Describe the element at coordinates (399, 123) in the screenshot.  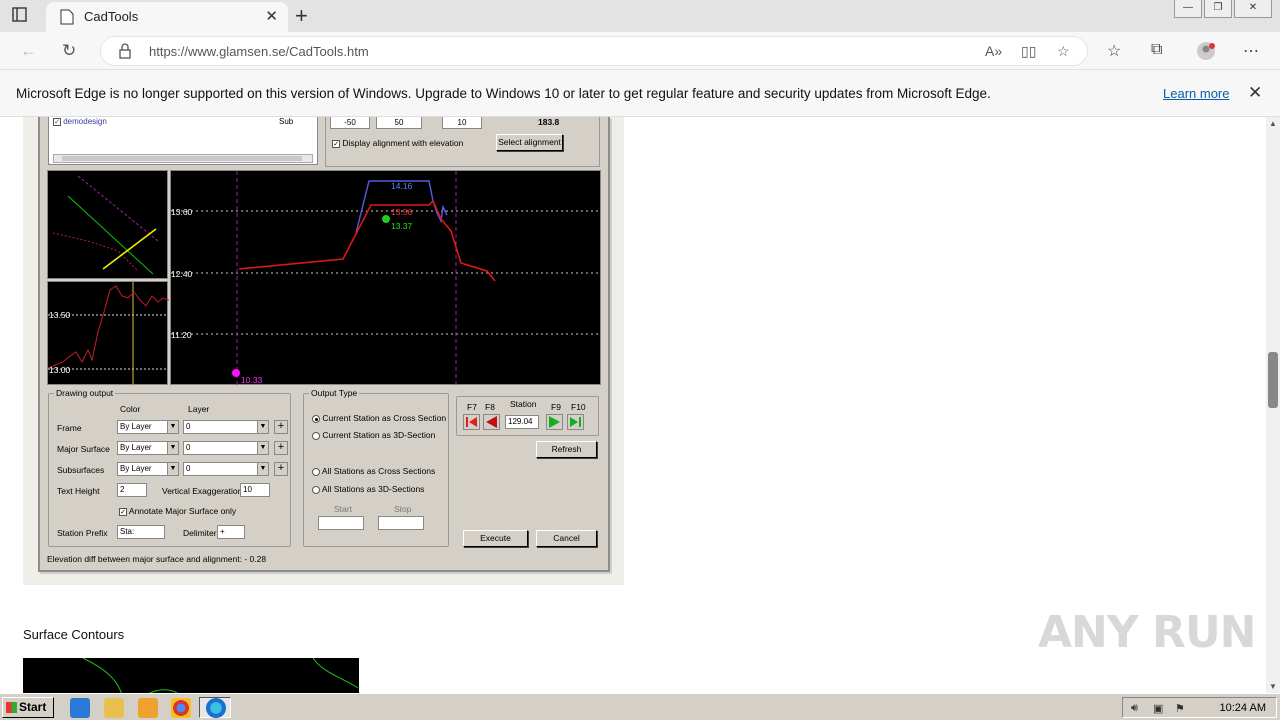
I see `offset-right-field: 50` at that location.